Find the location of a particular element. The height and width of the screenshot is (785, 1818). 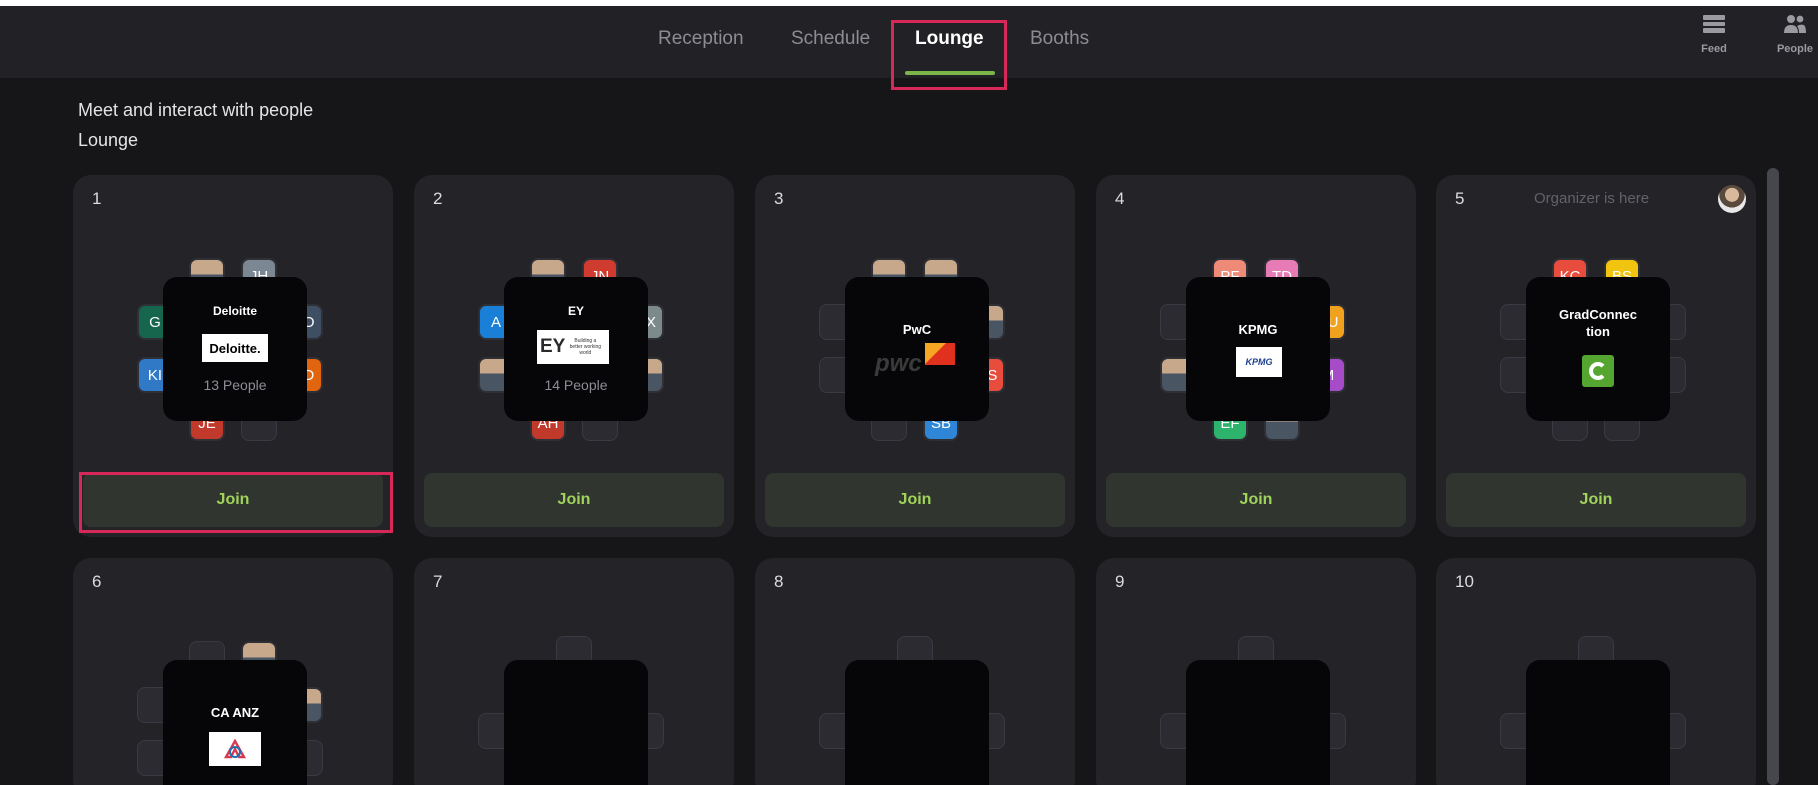

lounge-table-card-8: 8 is located at coordinates (915, 671).